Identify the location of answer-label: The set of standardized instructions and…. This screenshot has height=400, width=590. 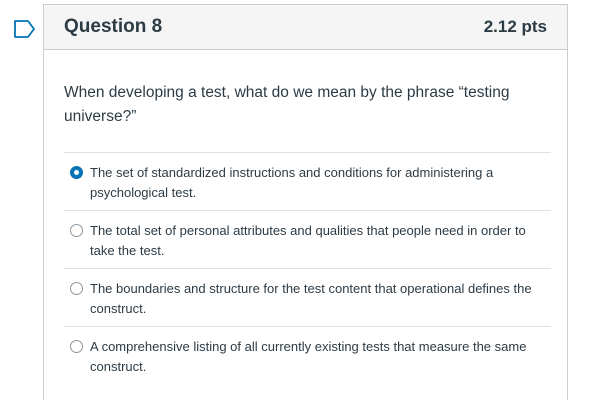
(292, 182).